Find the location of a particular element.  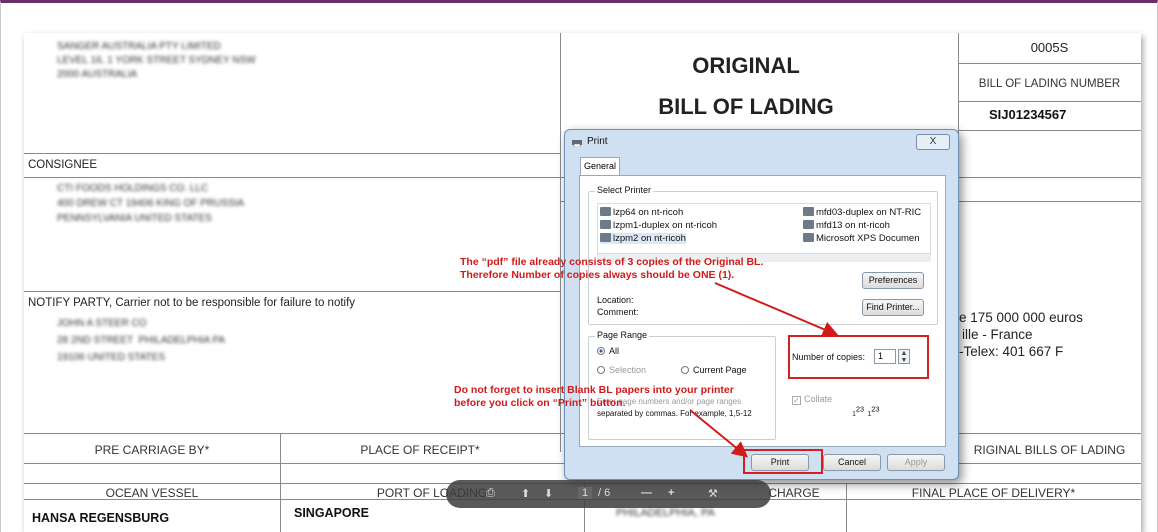

zoom-out-icon: — is located at coordinates (646, 493).